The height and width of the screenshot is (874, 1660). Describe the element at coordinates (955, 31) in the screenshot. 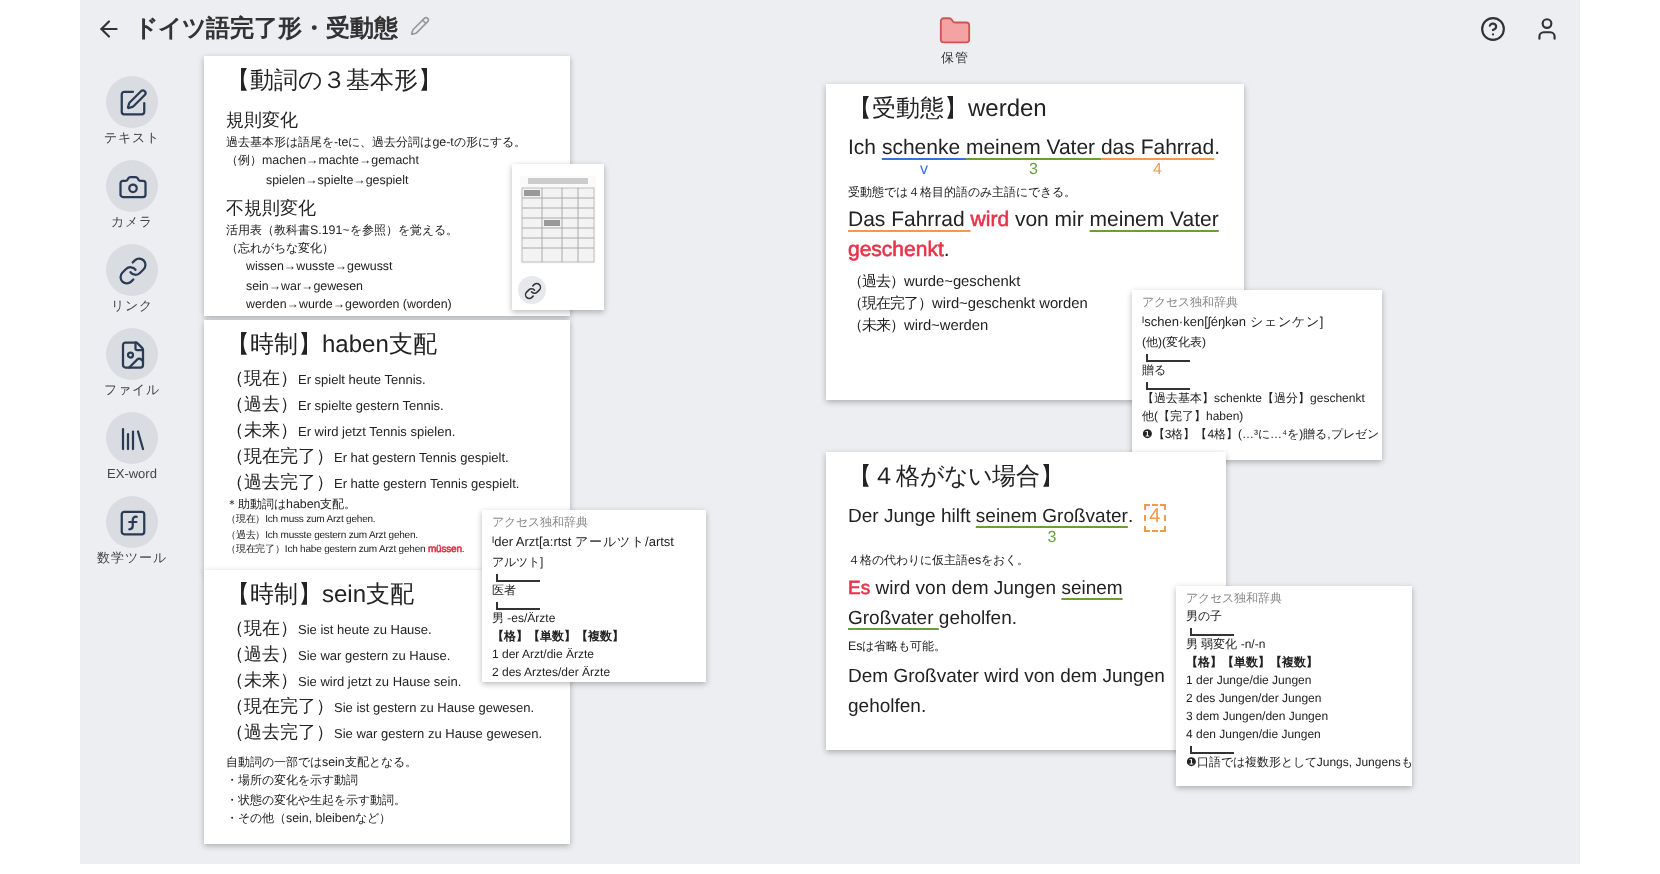

I see `folder-icon` at that location.